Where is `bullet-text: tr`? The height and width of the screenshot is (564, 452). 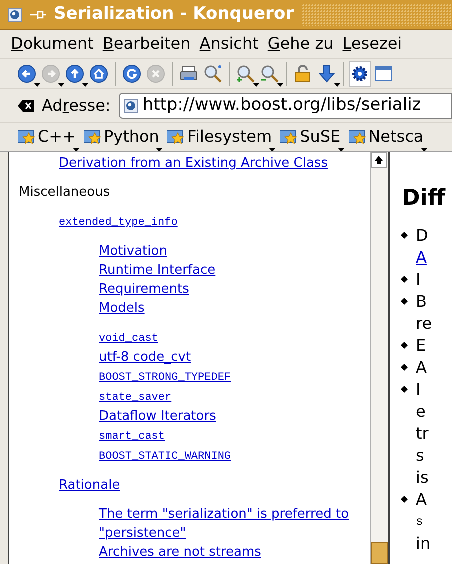
bullet-text: tr is located at coordinates (422, 434).